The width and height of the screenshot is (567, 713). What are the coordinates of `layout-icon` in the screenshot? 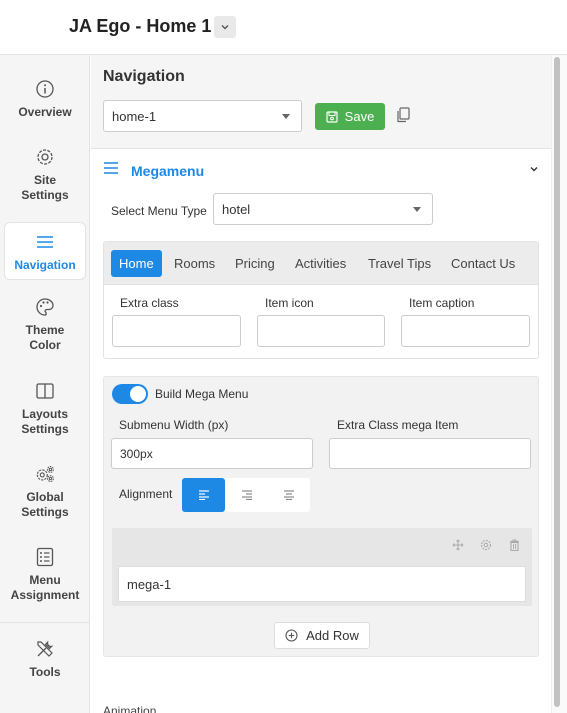 It's located at (45, 391).